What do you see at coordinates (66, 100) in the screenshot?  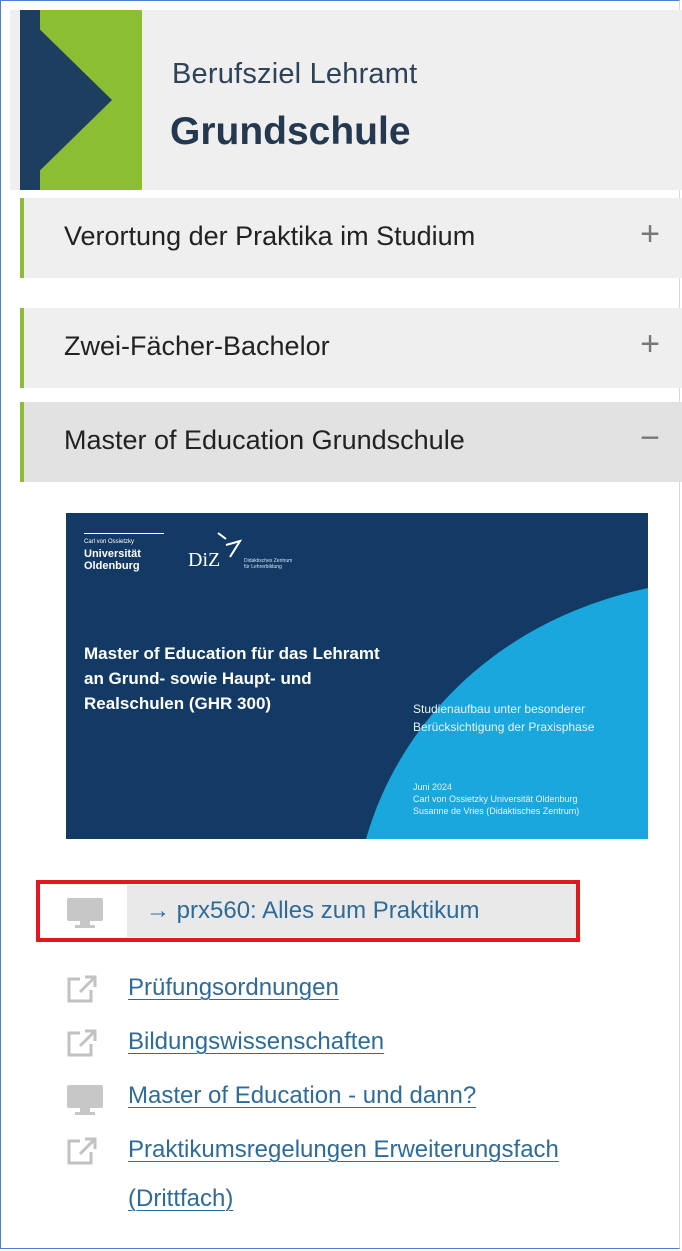 I see `header-logo-chevron-icon` at bounding box center [66, 100].